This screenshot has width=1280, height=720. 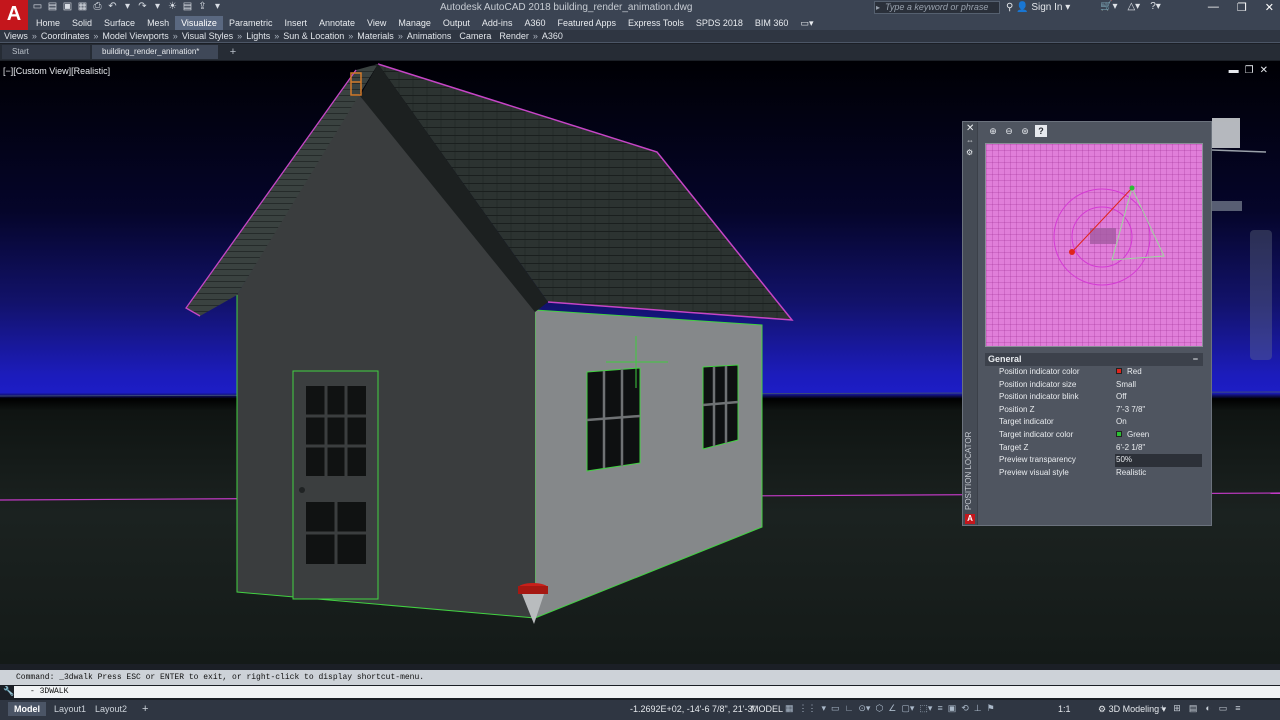 I want to click on help-icon: ?, so click(x=1041, y=131).